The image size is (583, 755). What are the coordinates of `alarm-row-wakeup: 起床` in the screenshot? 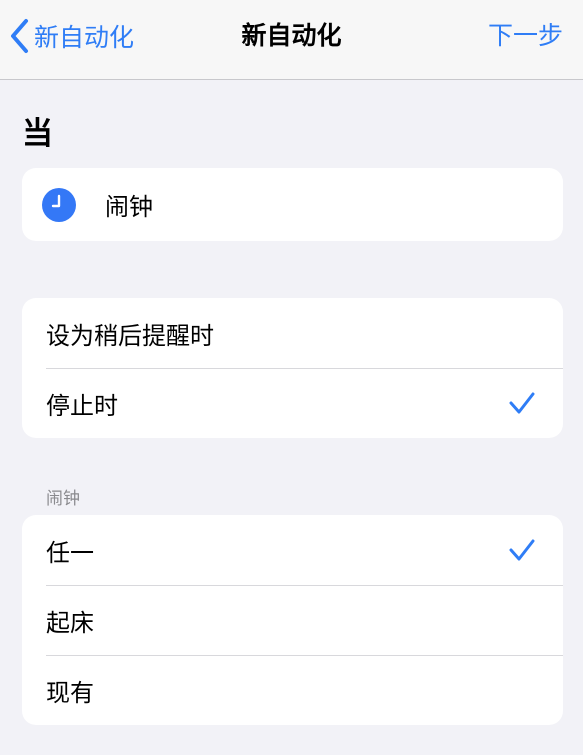 It's located at (292, 620).